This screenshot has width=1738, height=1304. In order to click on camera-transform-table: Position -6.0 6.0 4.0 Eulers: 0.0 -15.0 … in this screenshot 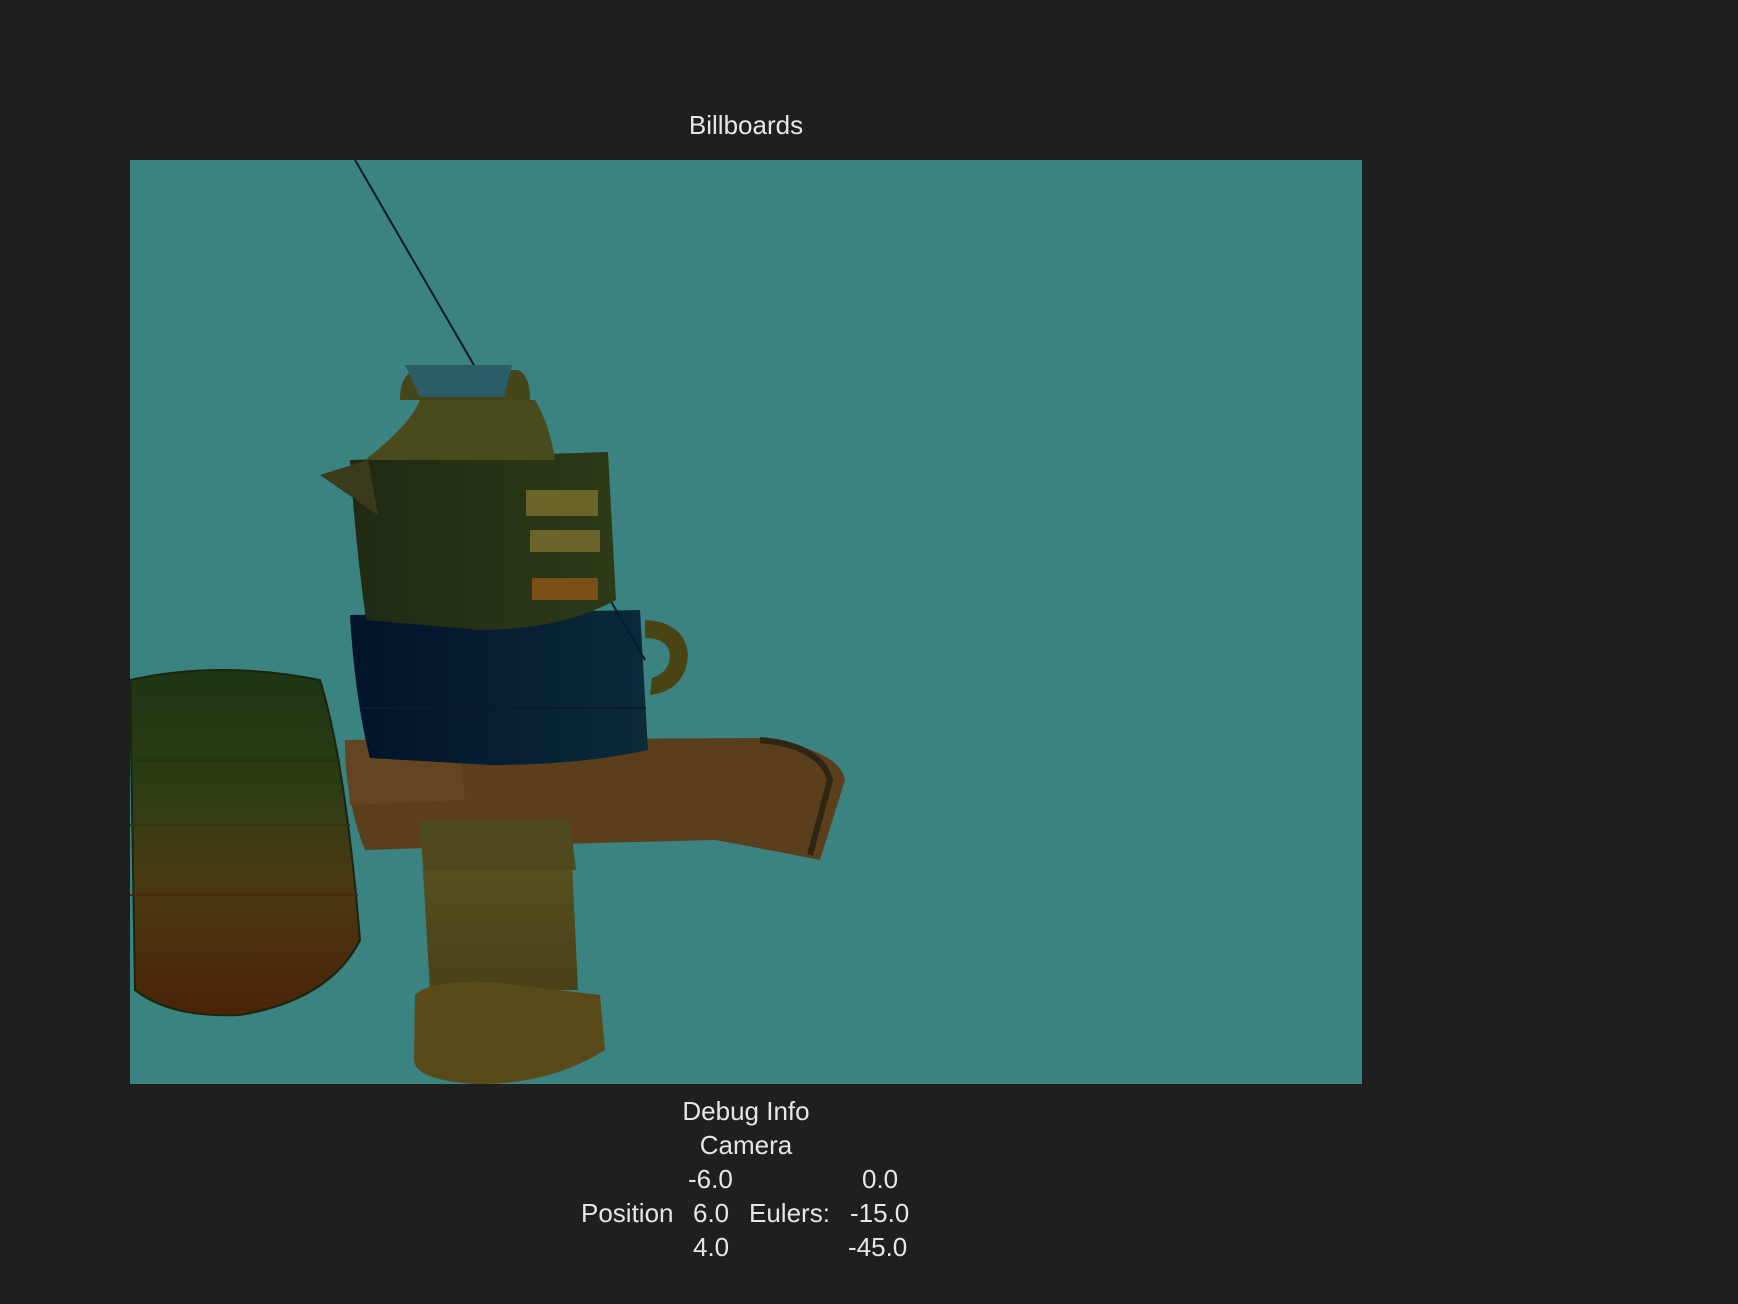, I will do `click(869, 1217)`.